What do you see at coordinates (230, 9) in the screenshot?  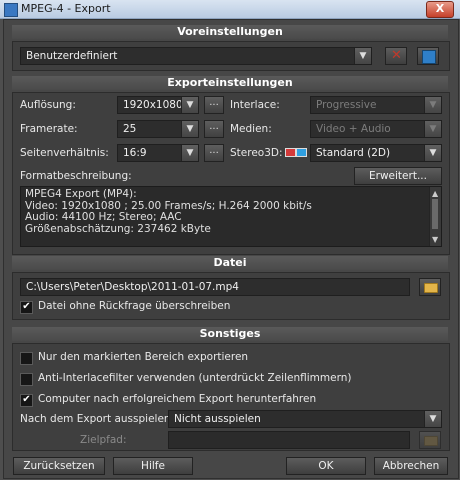 I see `title-bar: MPEG-4 - Export X` at bounding box center [230, 9].